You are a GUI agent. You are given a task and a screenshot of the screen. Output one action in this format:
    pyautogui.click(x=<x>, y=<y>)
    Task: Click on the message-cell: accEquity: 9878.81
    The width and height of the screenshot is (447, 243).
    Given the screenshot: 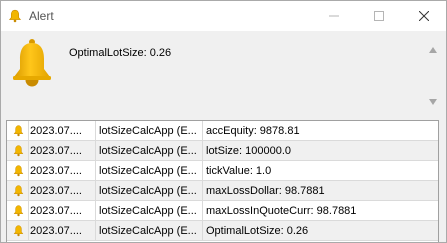 What is the action you would take?
    pyautogui.click(x=253, y=131)
    